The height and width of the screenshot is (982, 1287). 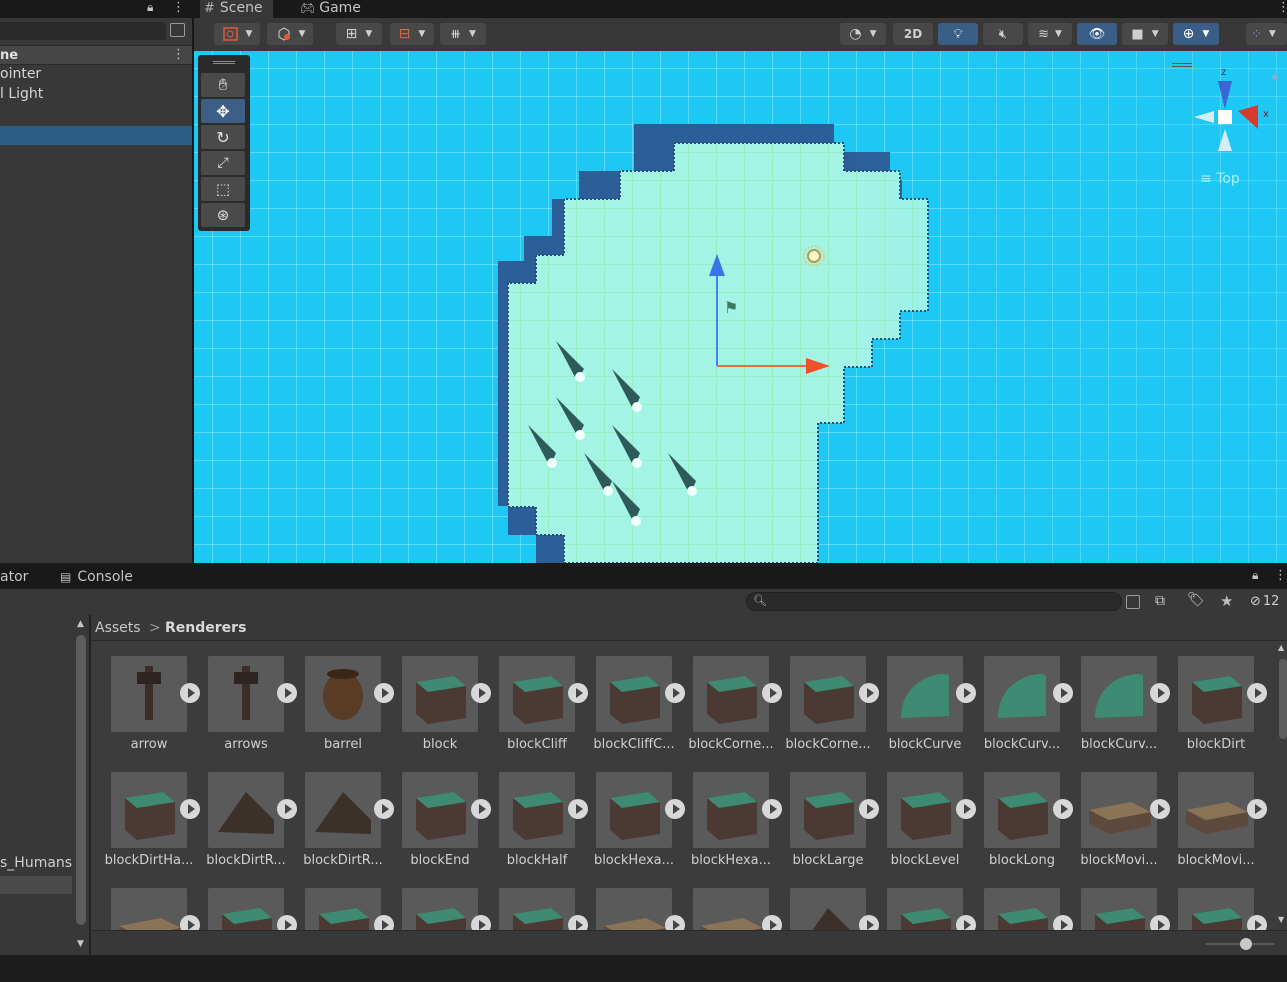 I want to click on orientation-dropdown: ◔ ▼, so click(x=863, y=34).